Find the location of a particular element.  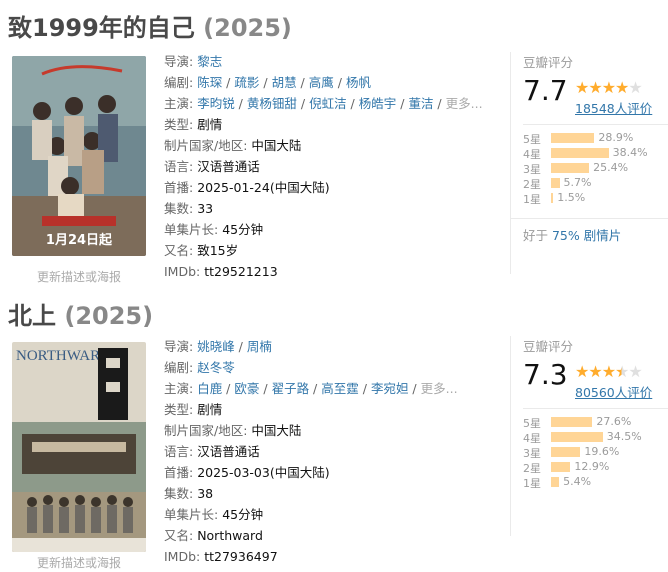

rating-stars-icon: ★★★★★ is located at coordinates (609, 371).